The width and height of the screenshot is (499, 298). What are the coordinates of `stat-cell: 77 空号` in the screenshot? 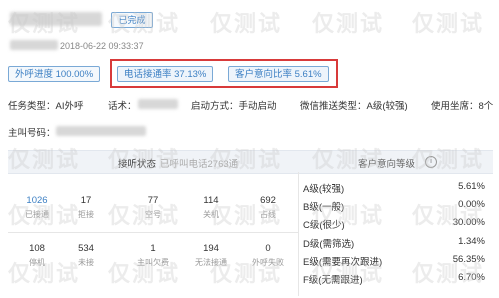 It's located at (153, 207).